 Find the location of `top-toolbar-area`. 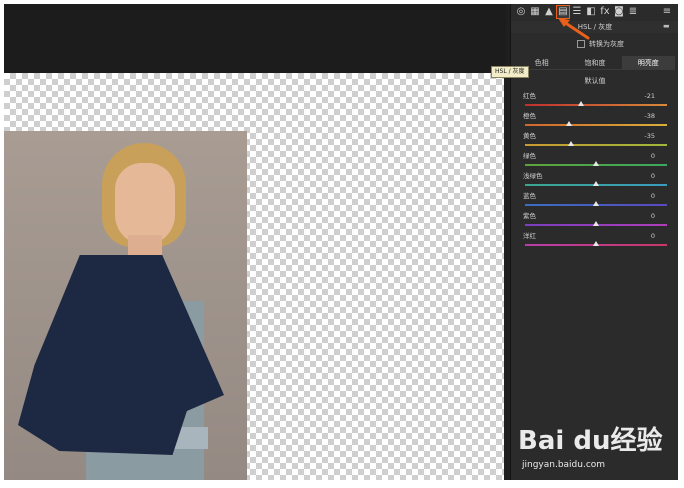

top-toolbar-area is located at coordinates (255, 38).